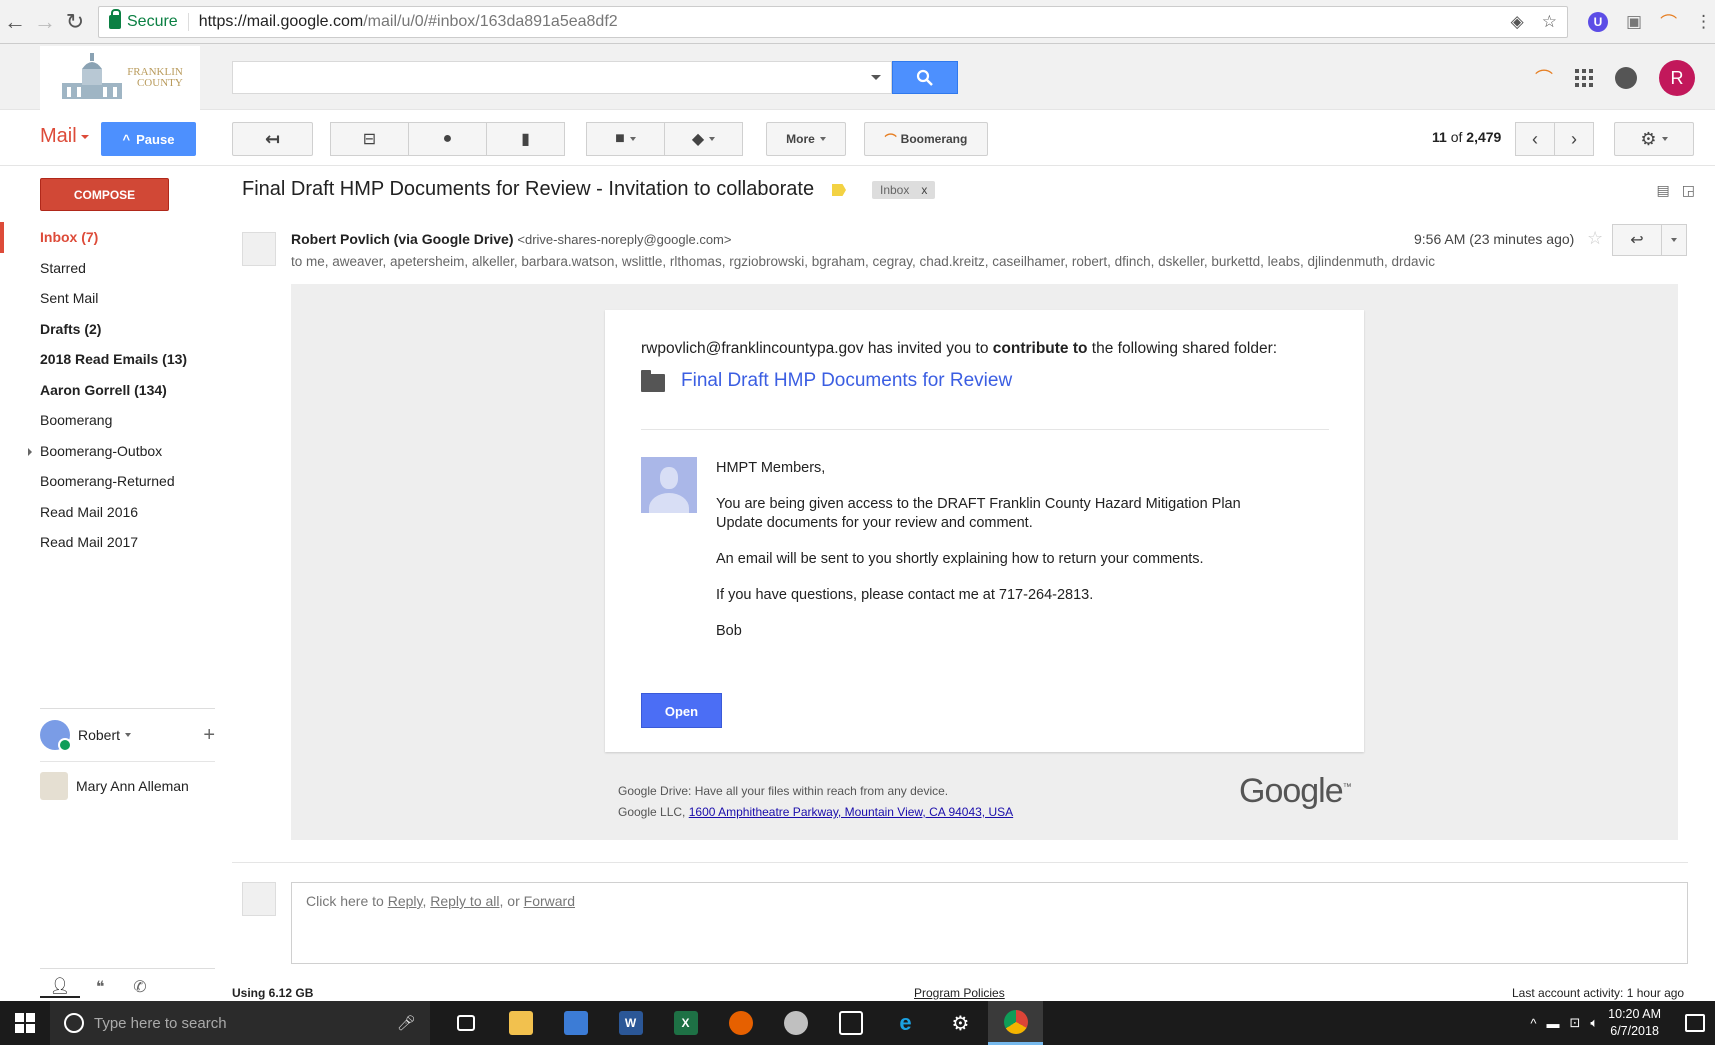 The height and width of the screenshot is (1045, 1715). Describe the element at coordinates (115, 18) in the screenshot. I see `lock-icon` at that location.